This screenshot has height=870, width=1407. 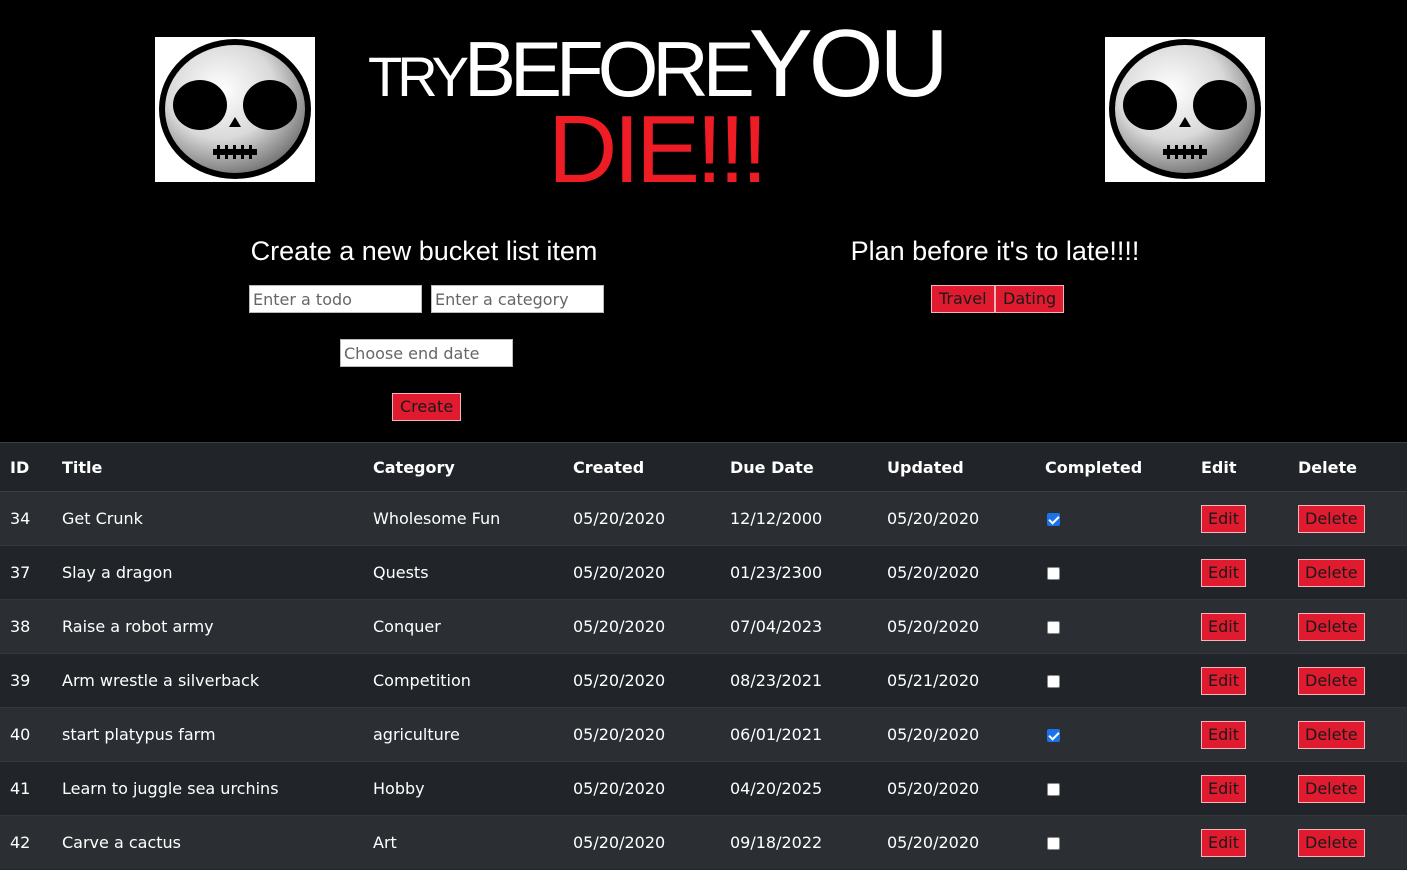 I want to click on cell-due-date: 12/12/2000, so click(x=808, y=518).